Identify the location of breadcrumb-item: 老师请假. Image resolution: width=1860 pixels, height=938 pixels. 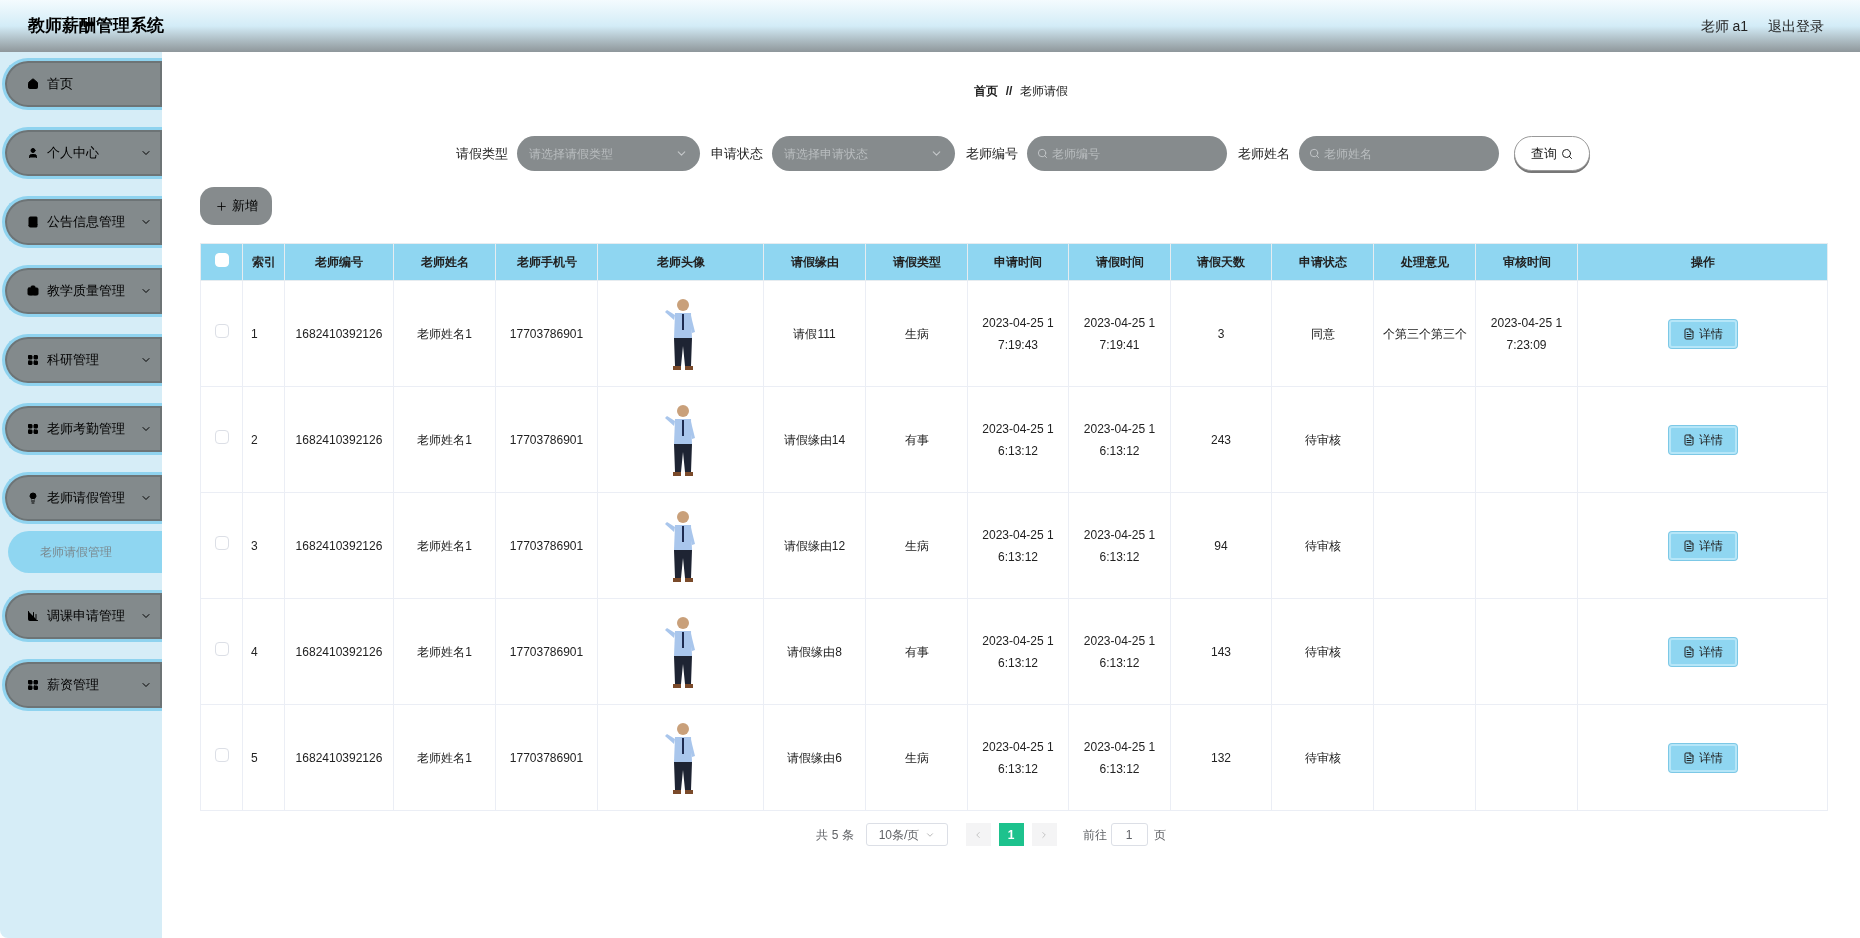
(1044, 91).